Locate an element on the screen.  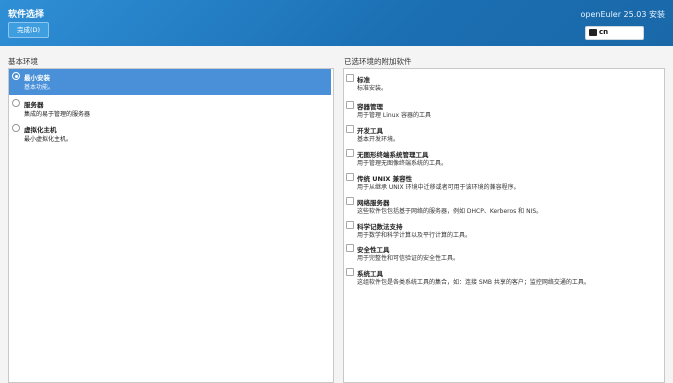
addon-desc: 用于管理 Linux 容器的工具 is located at coordinates (394, 115).